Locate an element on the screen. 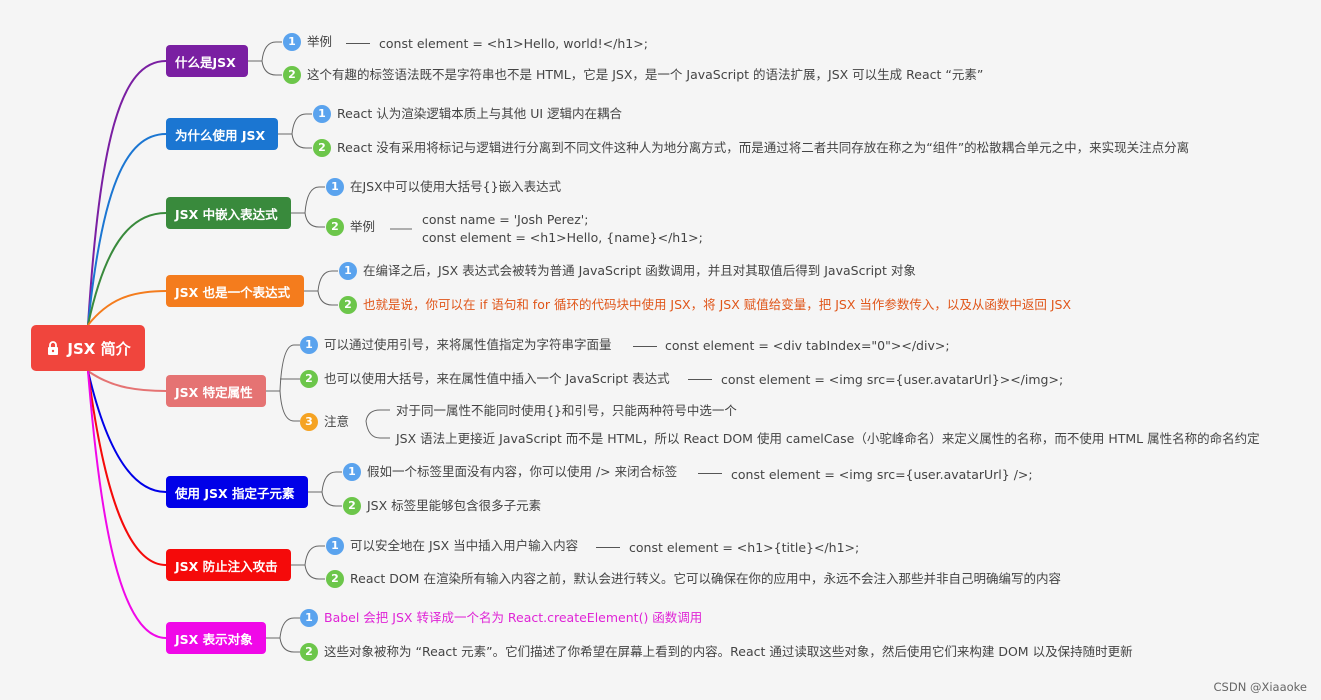  lock-icon is located at coordinates (53, 348).